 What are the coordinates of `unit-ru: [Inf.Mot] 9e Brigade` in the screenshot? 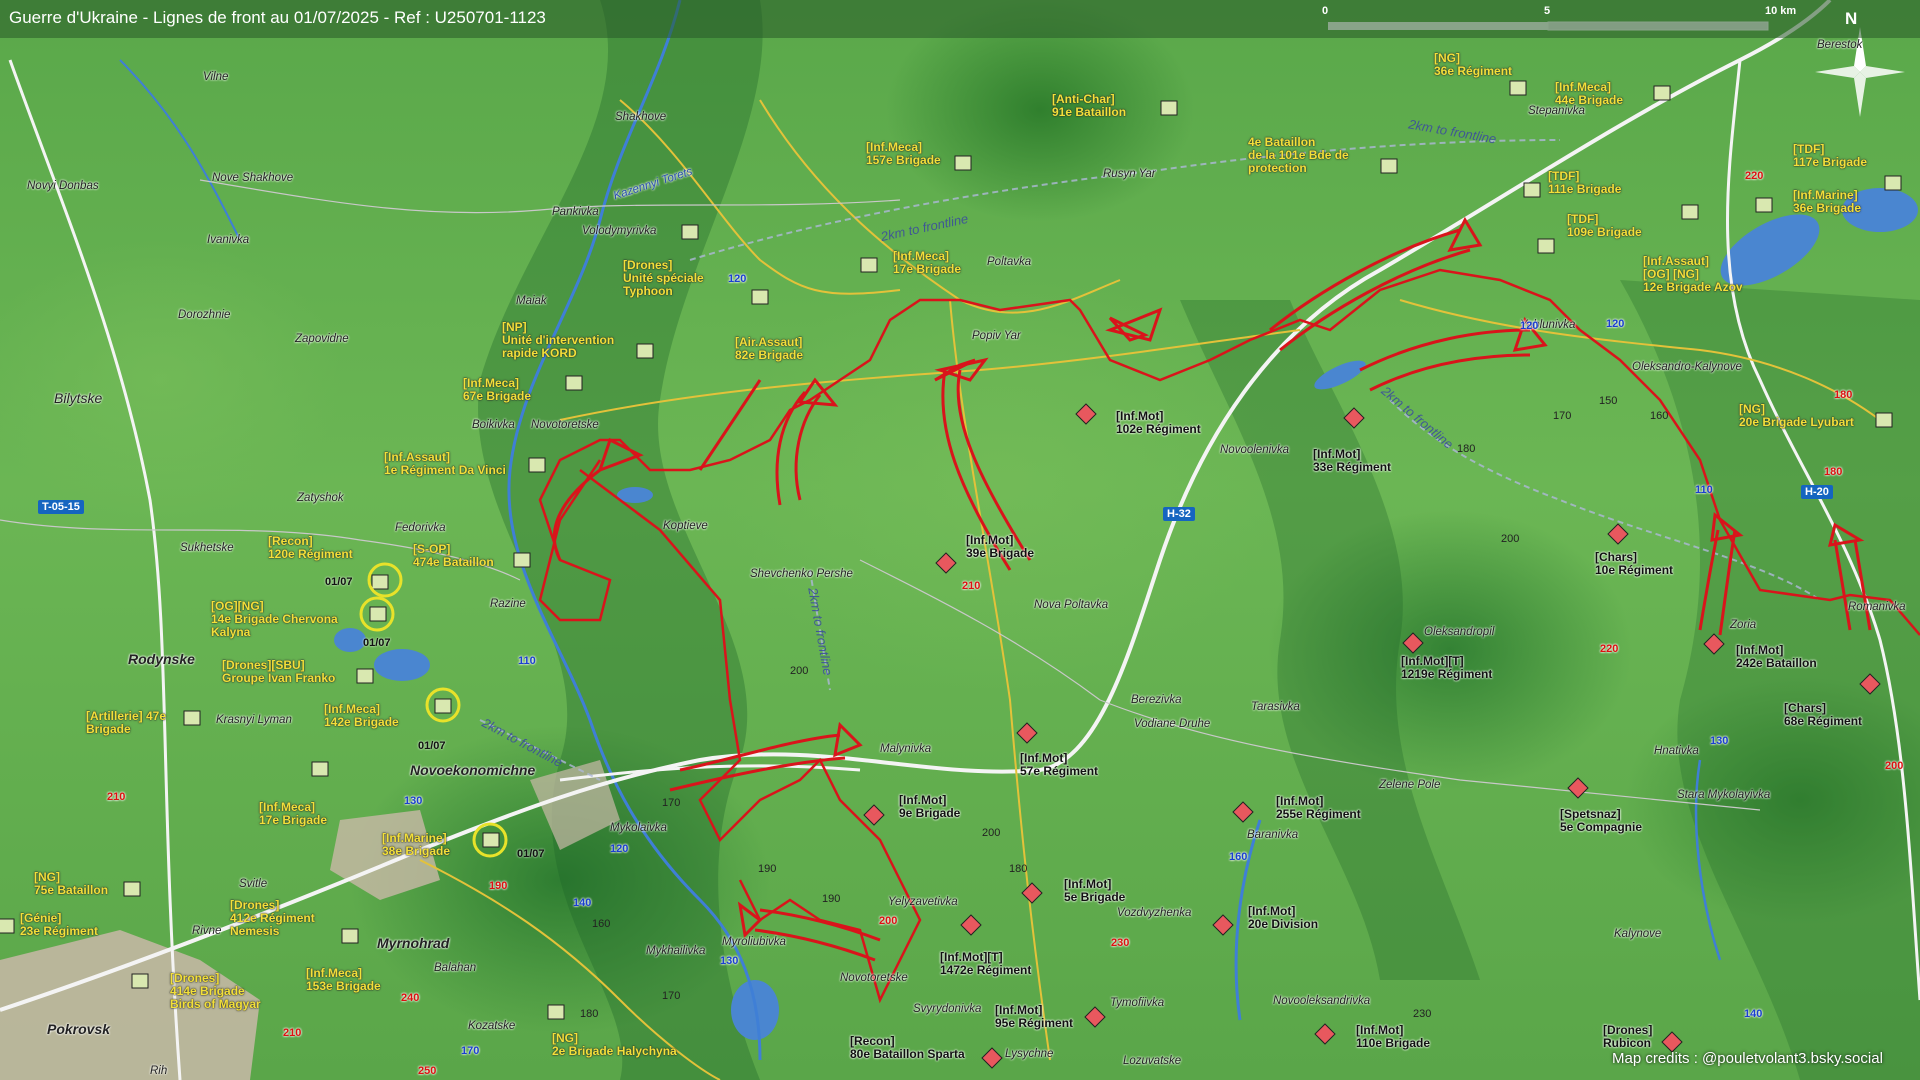 It's located at (929, 807).